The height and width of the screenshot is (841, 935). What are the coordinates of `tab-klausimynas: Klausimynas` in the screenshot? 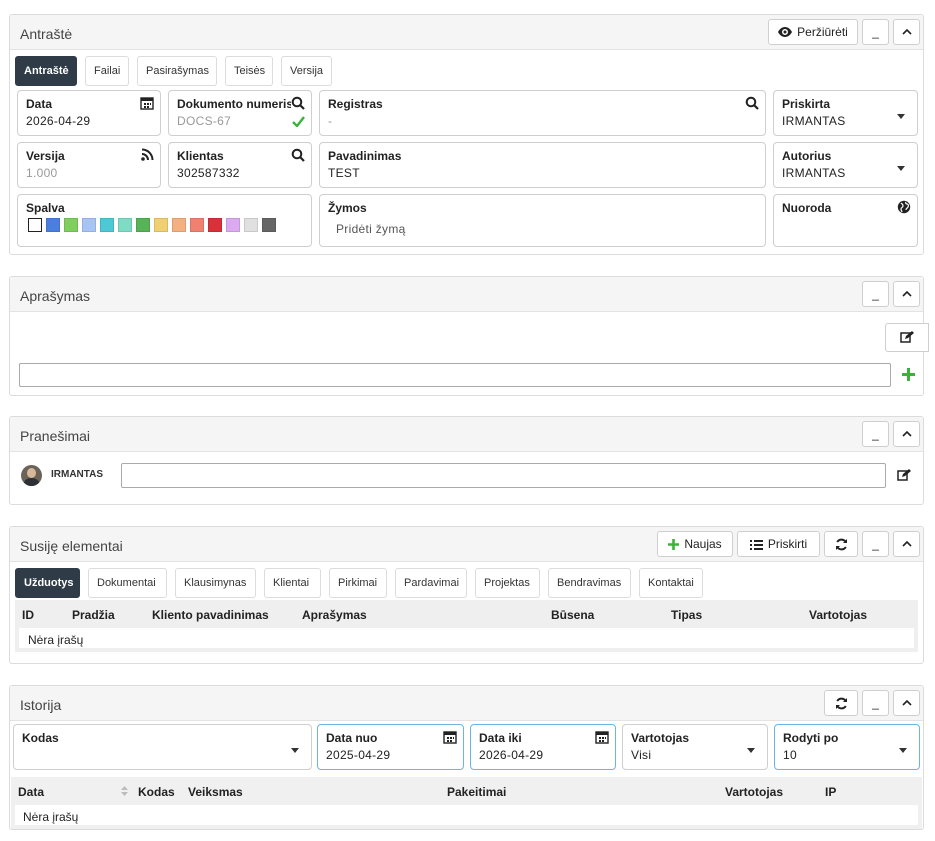 It's located at (215, 583).